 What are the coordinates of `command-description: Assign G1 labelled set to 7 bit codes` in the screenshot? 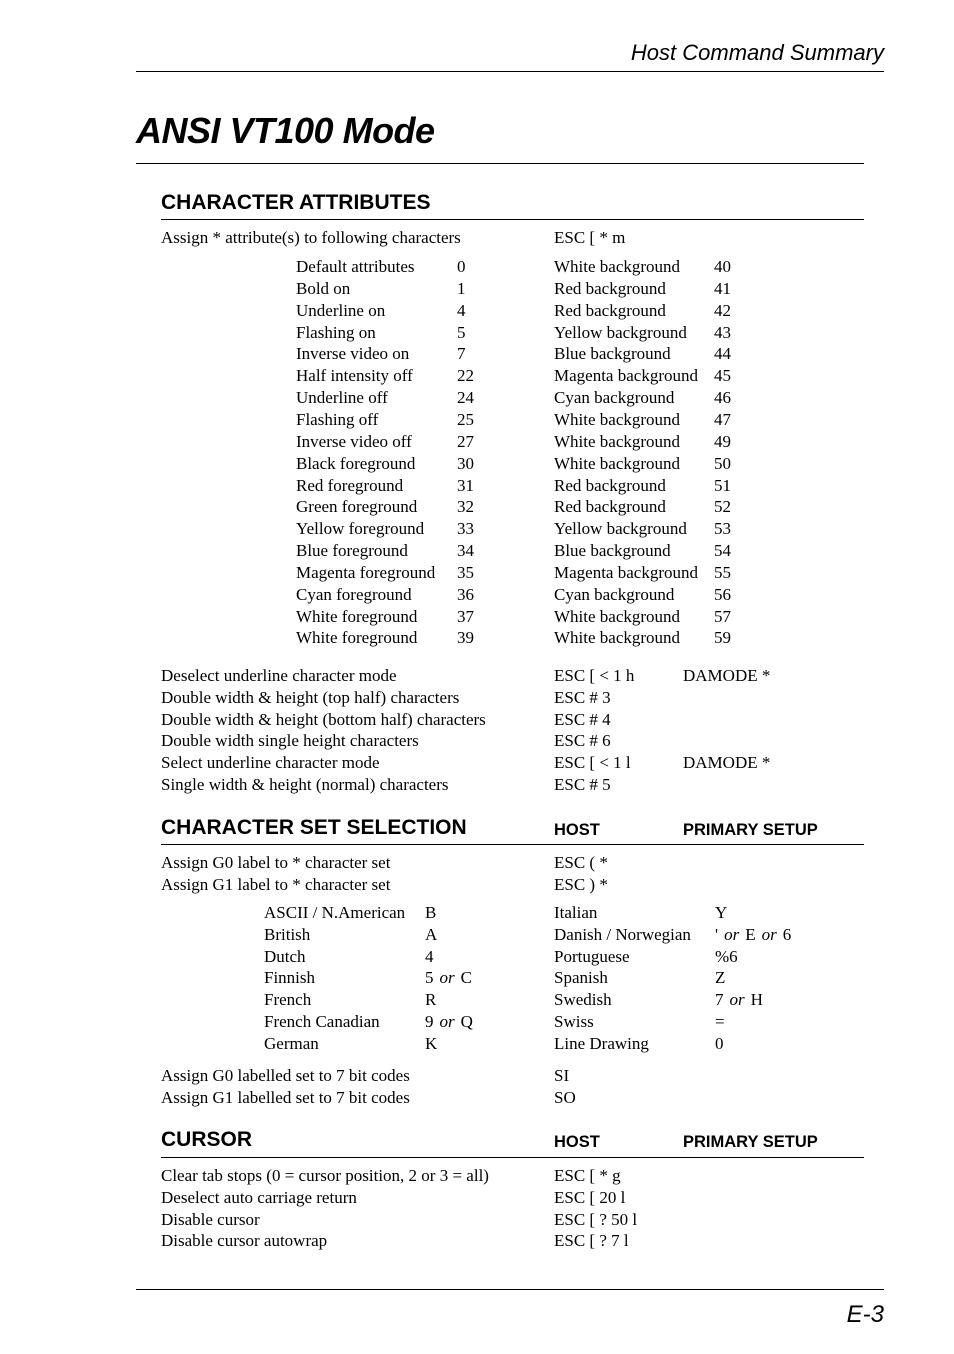 It's located at (285, 1097).